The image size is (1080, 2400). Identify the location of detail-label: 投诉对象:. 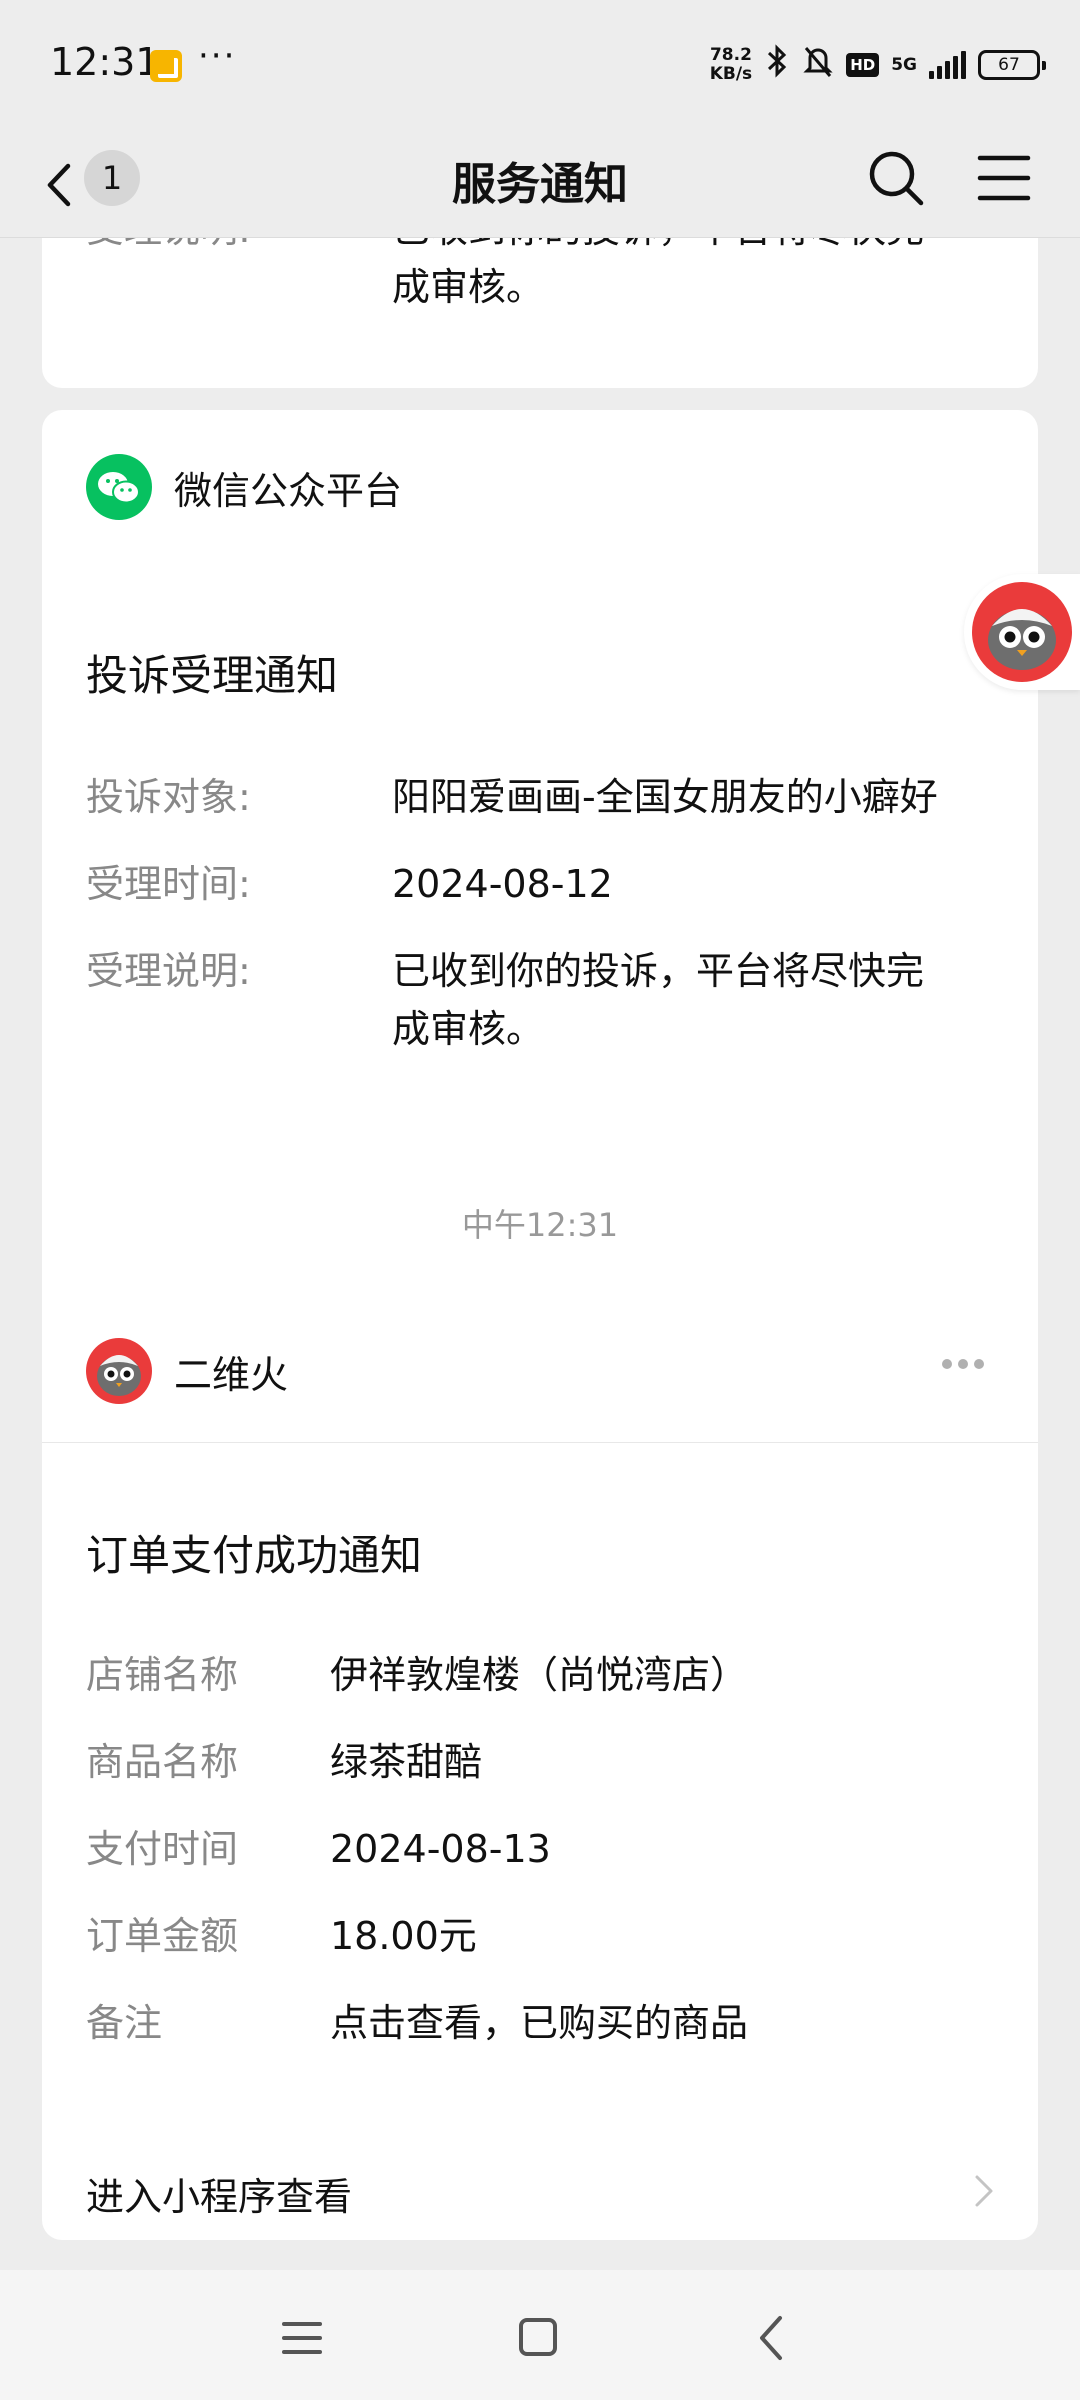
(168, 797).